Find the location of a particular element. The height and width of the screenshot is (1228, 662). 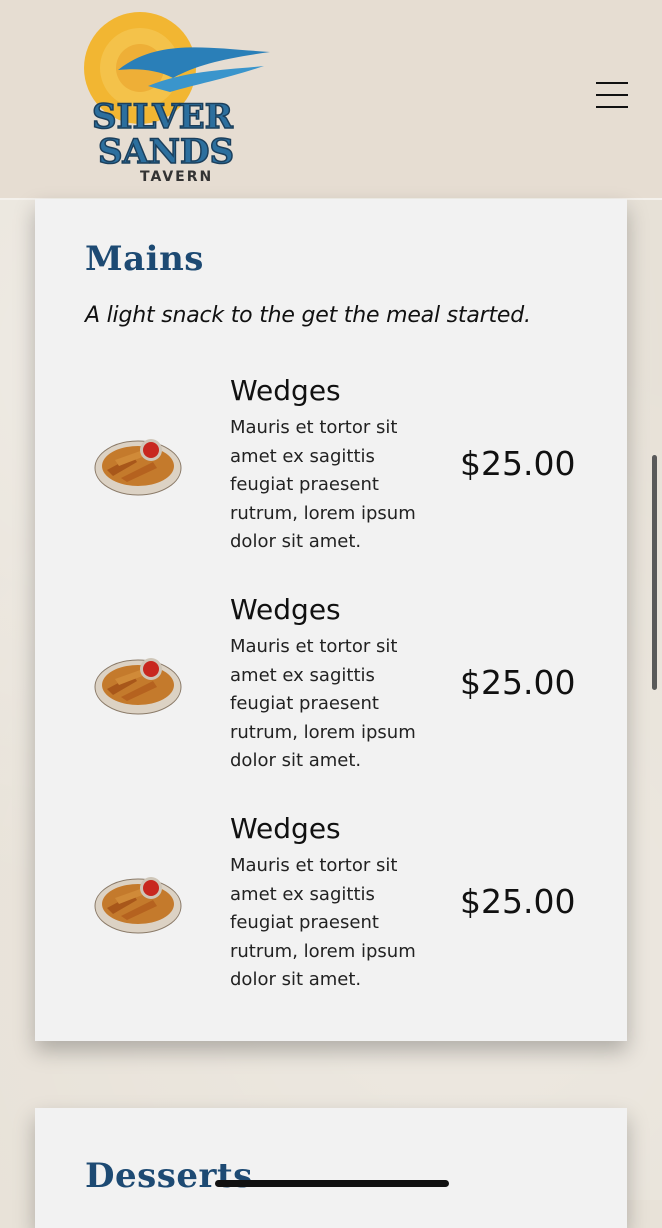

logo-line2: SANDS is located at coordinates (166, 152).